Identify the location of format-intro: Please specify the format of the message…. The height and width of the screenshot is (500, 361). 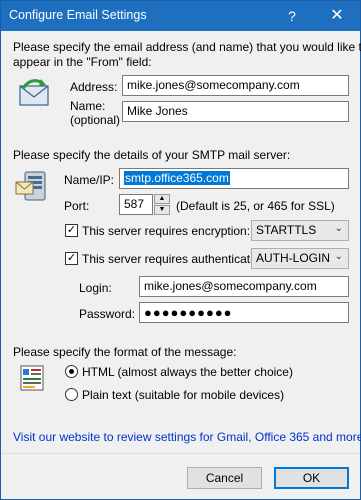
(125, 352).